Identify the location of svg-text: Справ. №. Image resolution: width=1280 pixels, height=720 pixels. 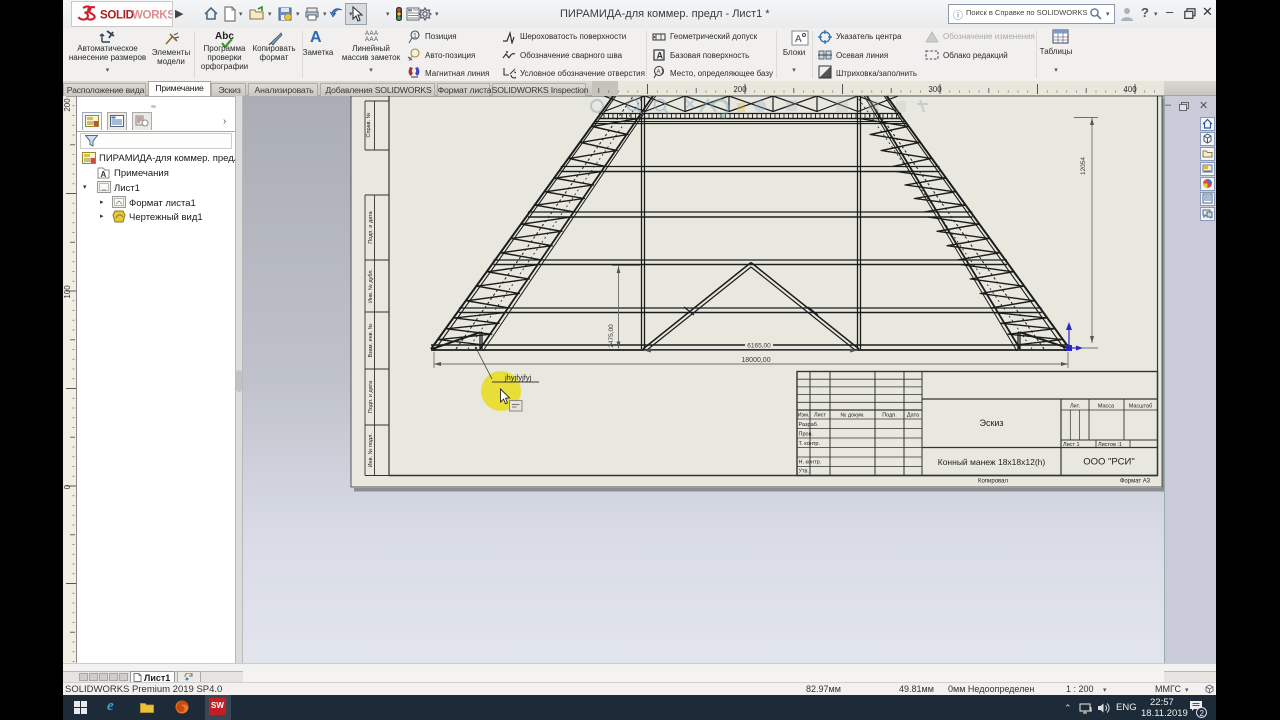
(369, 124).